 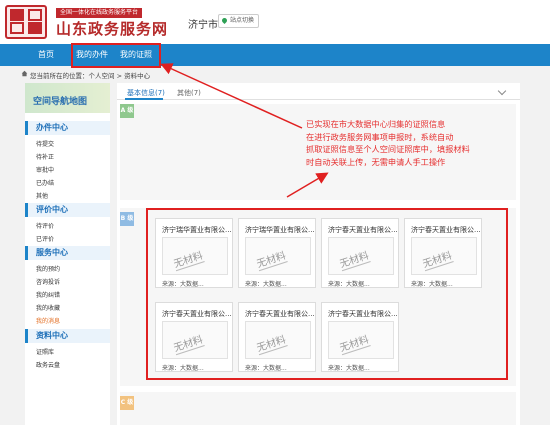 I want to click on sidebar-item-my-favorites: 我的收藏, so click(x=48, y=307).